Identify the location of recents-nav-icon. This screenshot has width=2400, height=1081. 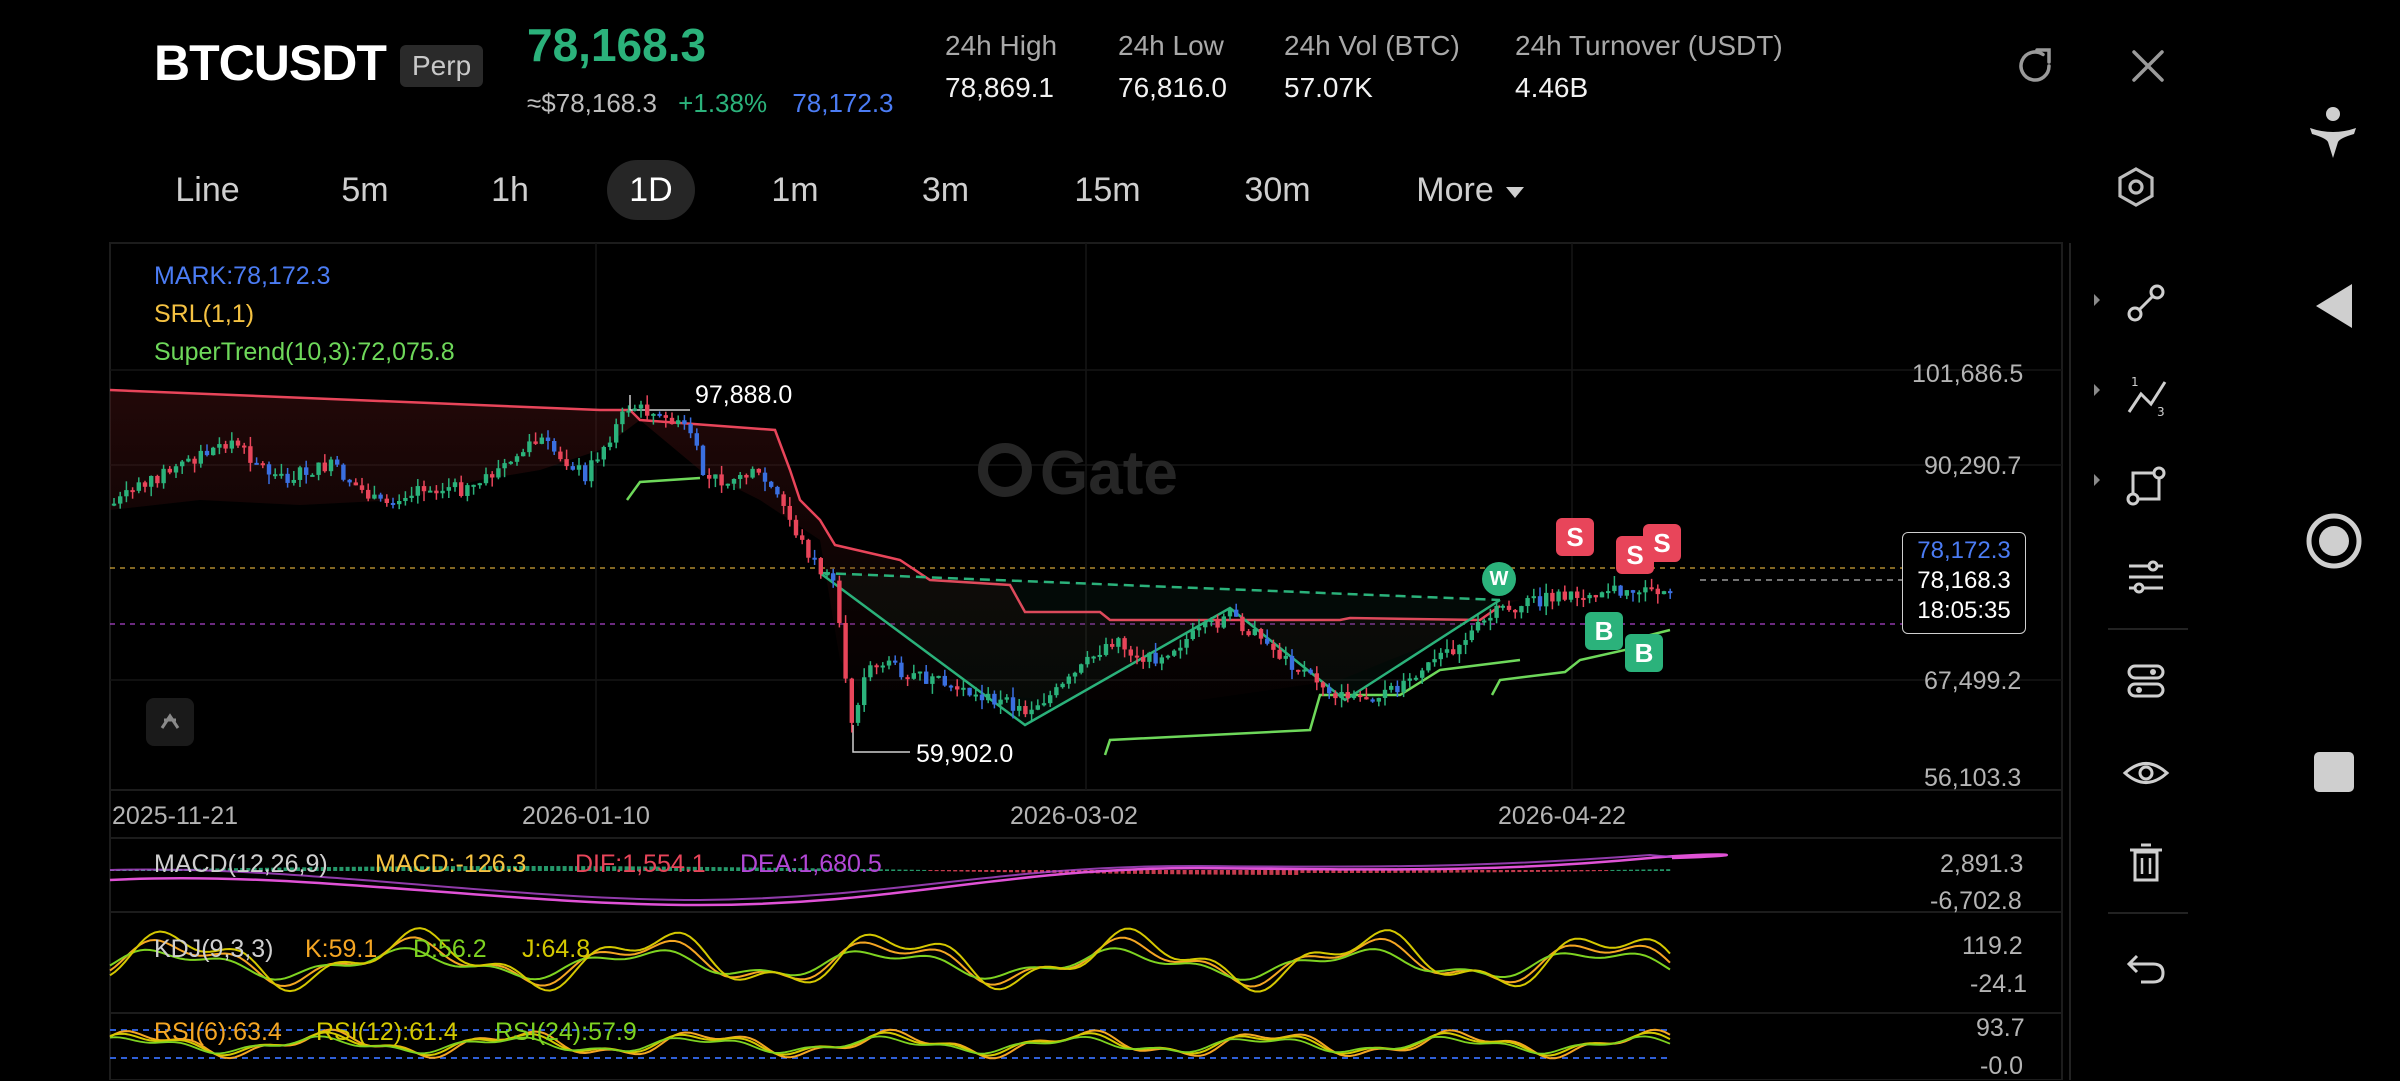
(2334, 772).